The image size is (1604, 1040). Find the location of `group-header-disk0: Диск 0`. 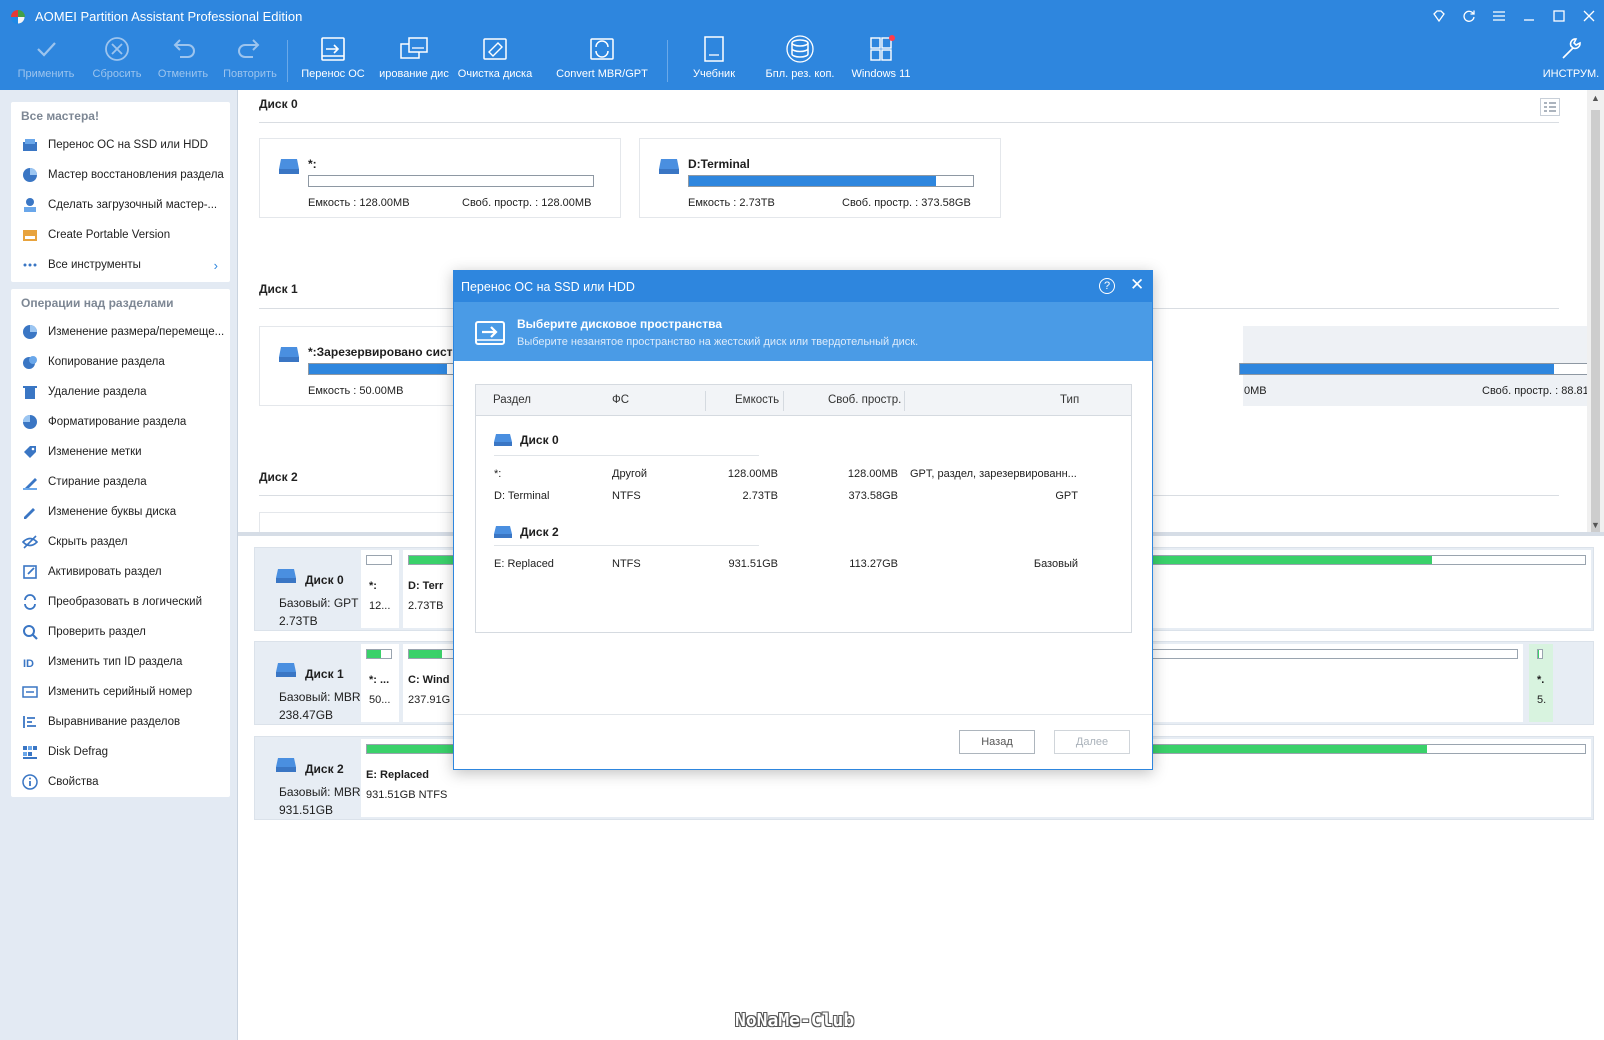

group-header-disk0: Диск 0 is located at coordinates (526, 440).